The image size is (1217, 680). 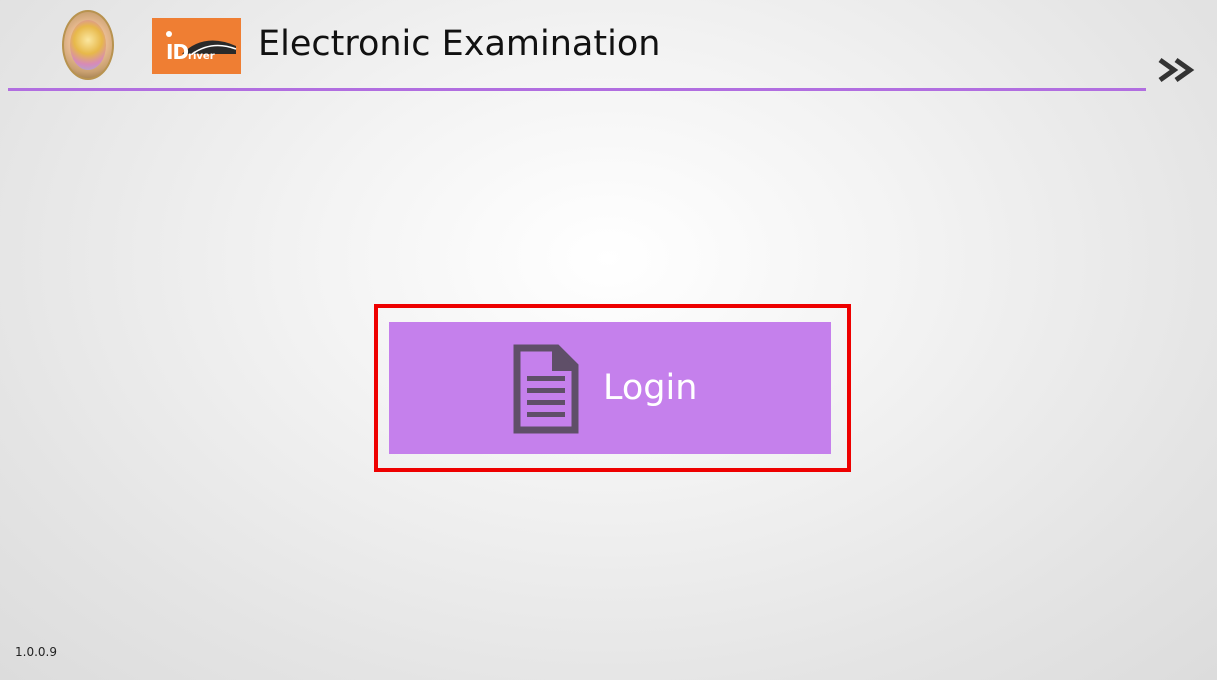 I want to click on app-header: IDriver Electronic Examination, so click(x=608, y=46).